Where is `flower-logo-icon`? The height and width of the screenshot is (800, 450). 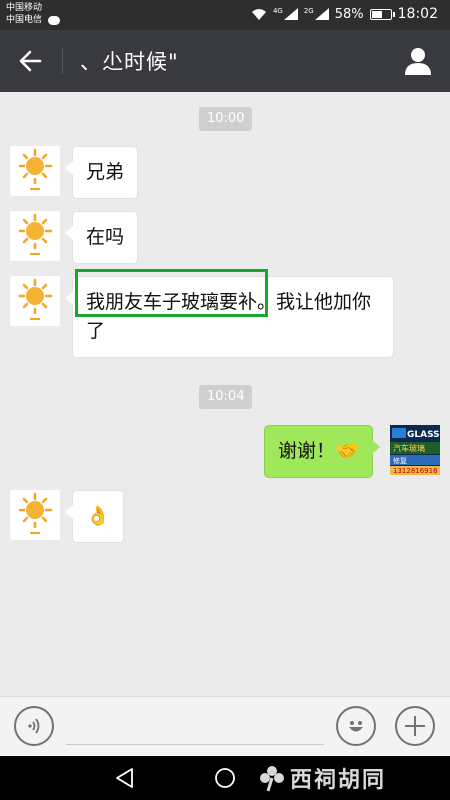 flower-logo-icon is located at coordinates (272, 779).